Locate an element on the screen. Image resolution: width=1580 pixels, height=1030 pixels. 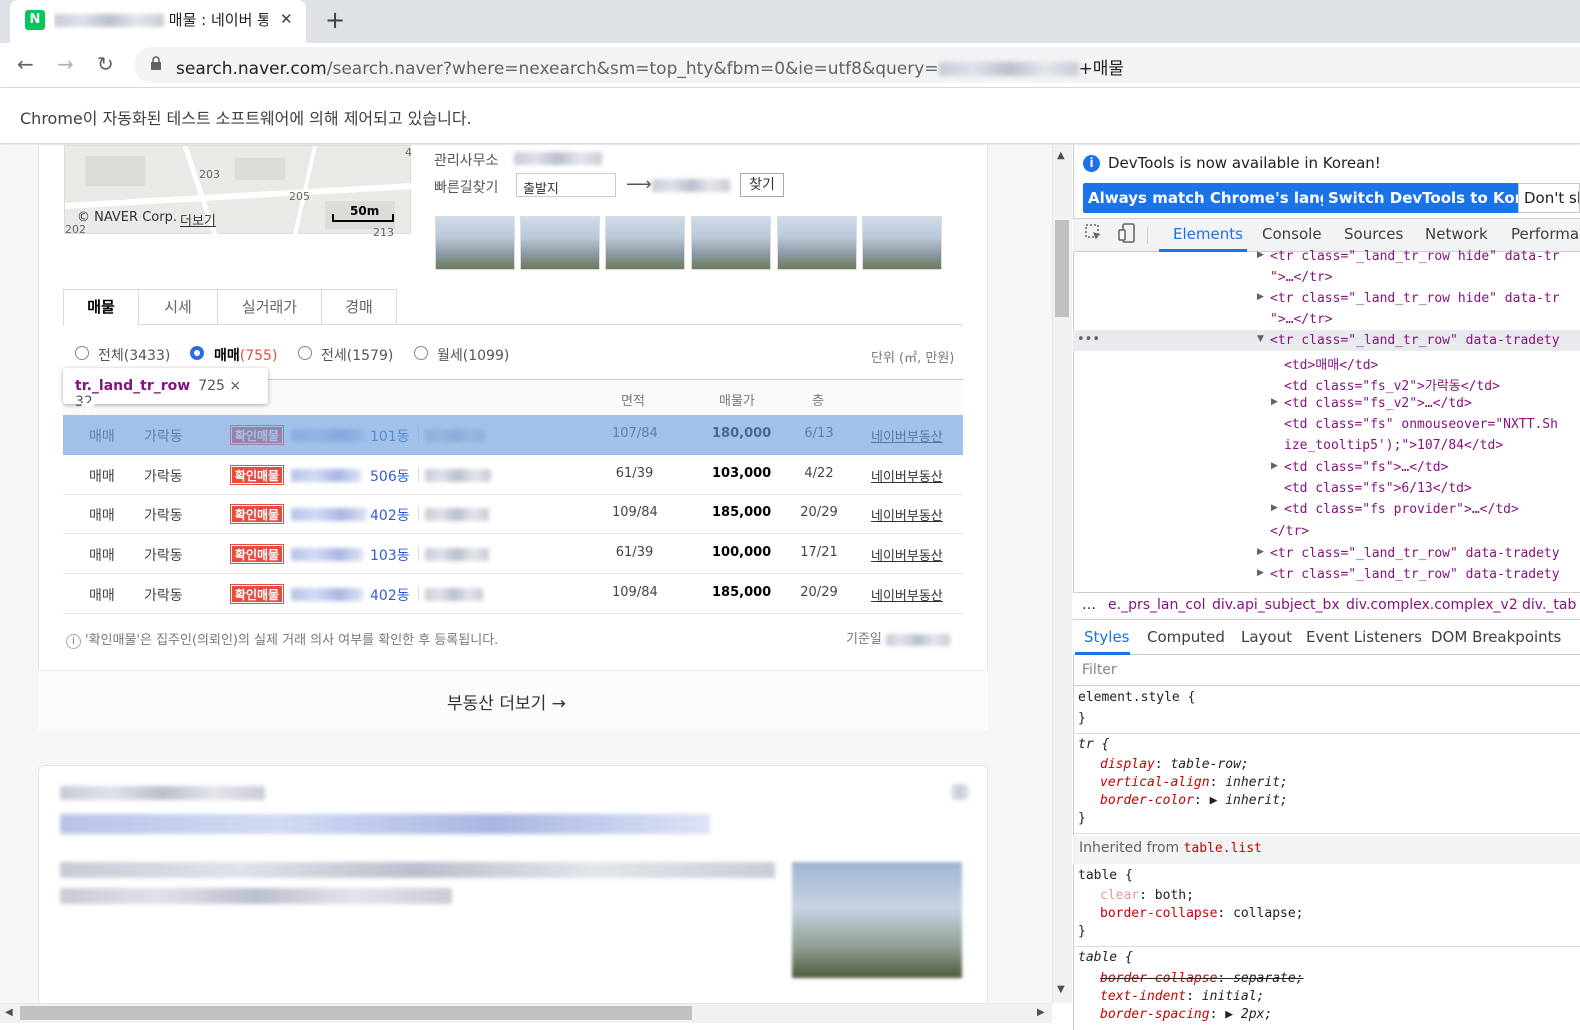
styles-filter-input is located at coordinates (1326, 671).